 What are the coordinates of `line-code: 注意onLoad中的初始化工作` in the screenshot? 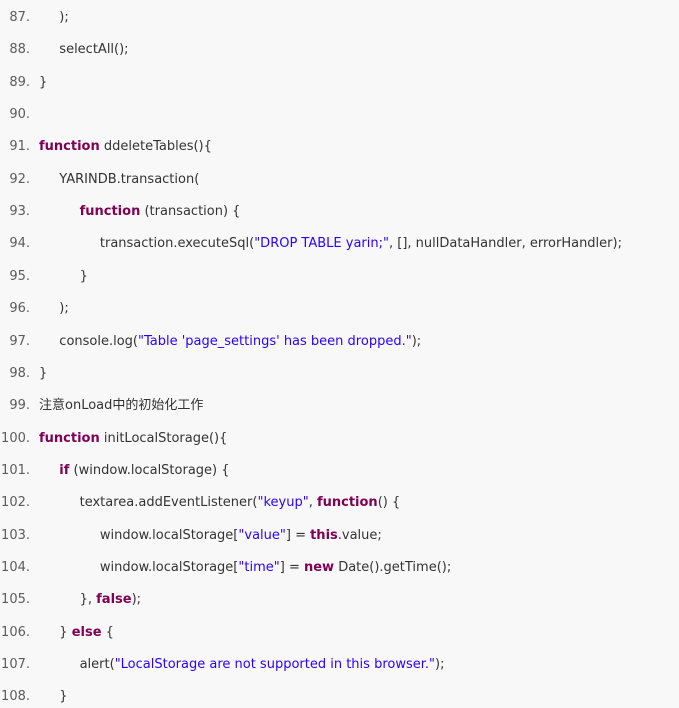 It's located at (121, 406).